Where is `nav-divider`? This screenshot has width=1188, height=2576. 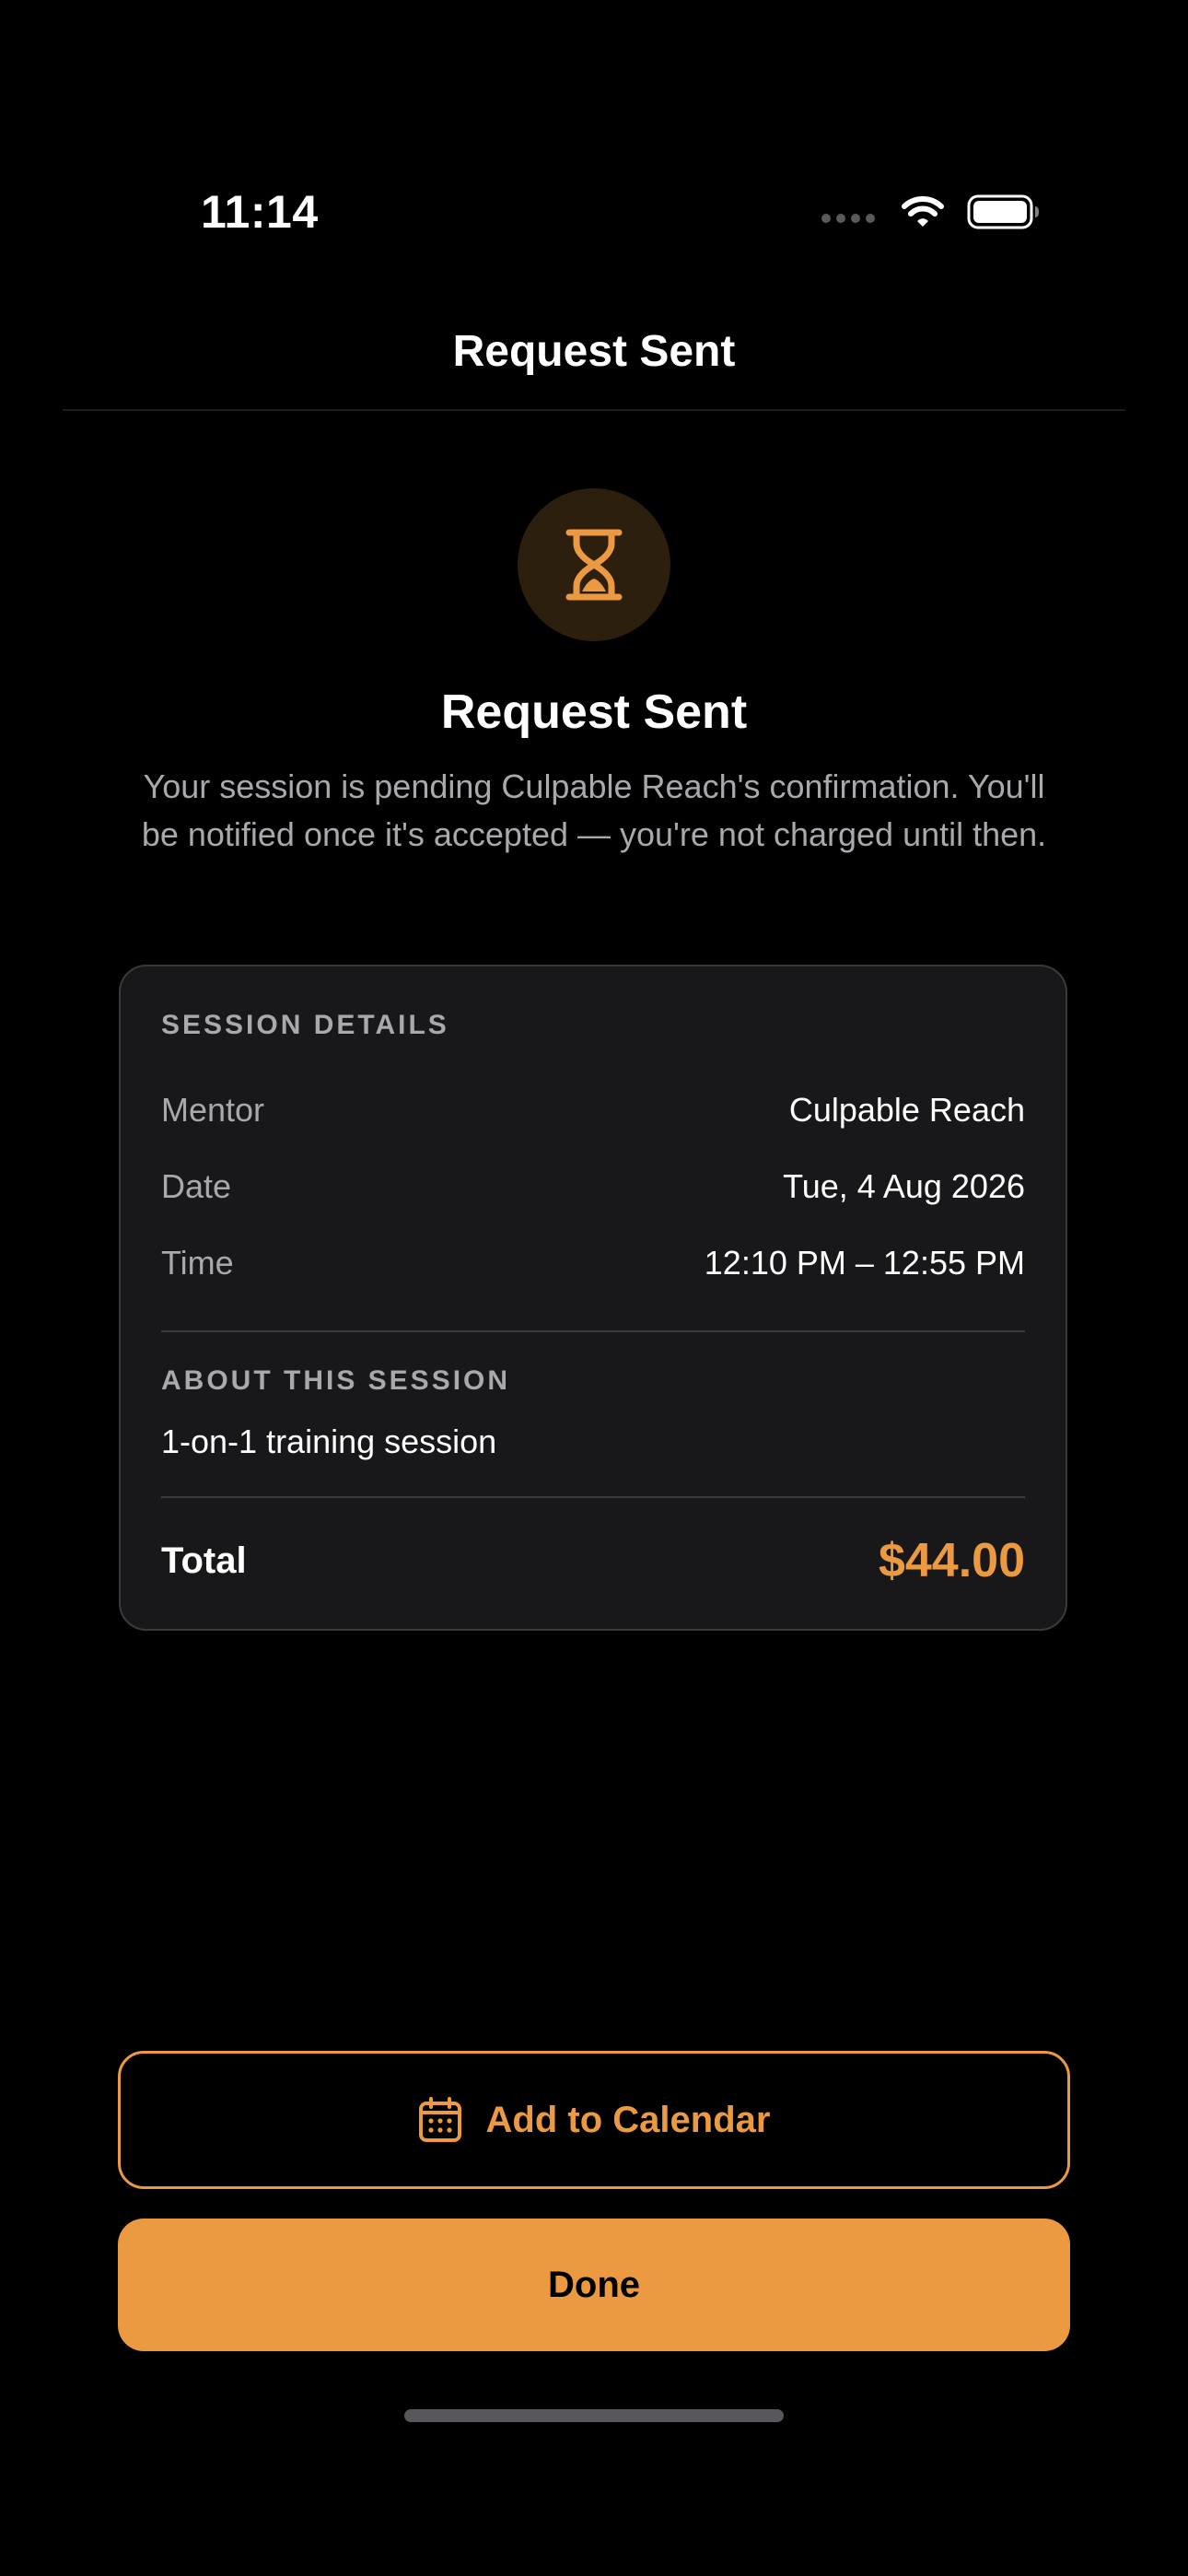
nav-divider is located at coordinates (594, 410).